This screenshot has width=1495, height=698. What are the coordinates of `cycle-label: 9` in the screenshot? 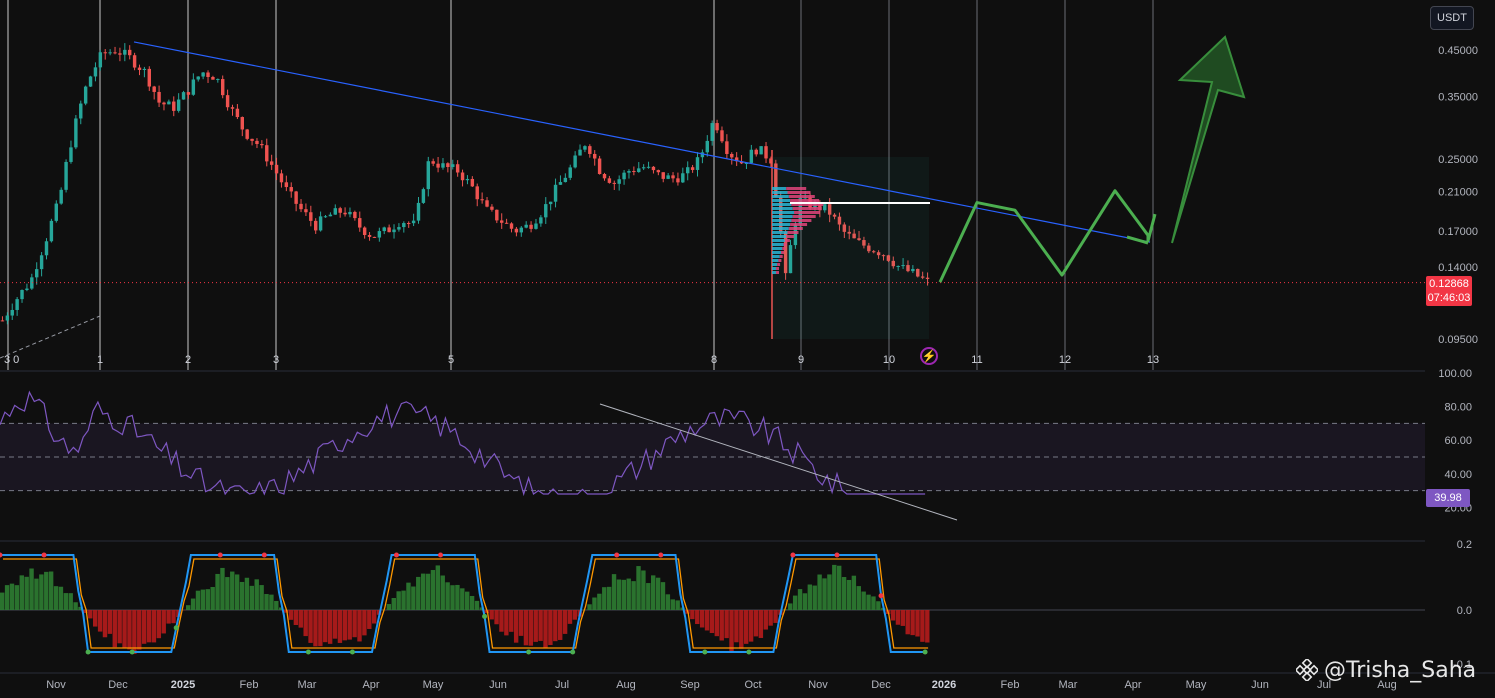 It's located at (801, 360).